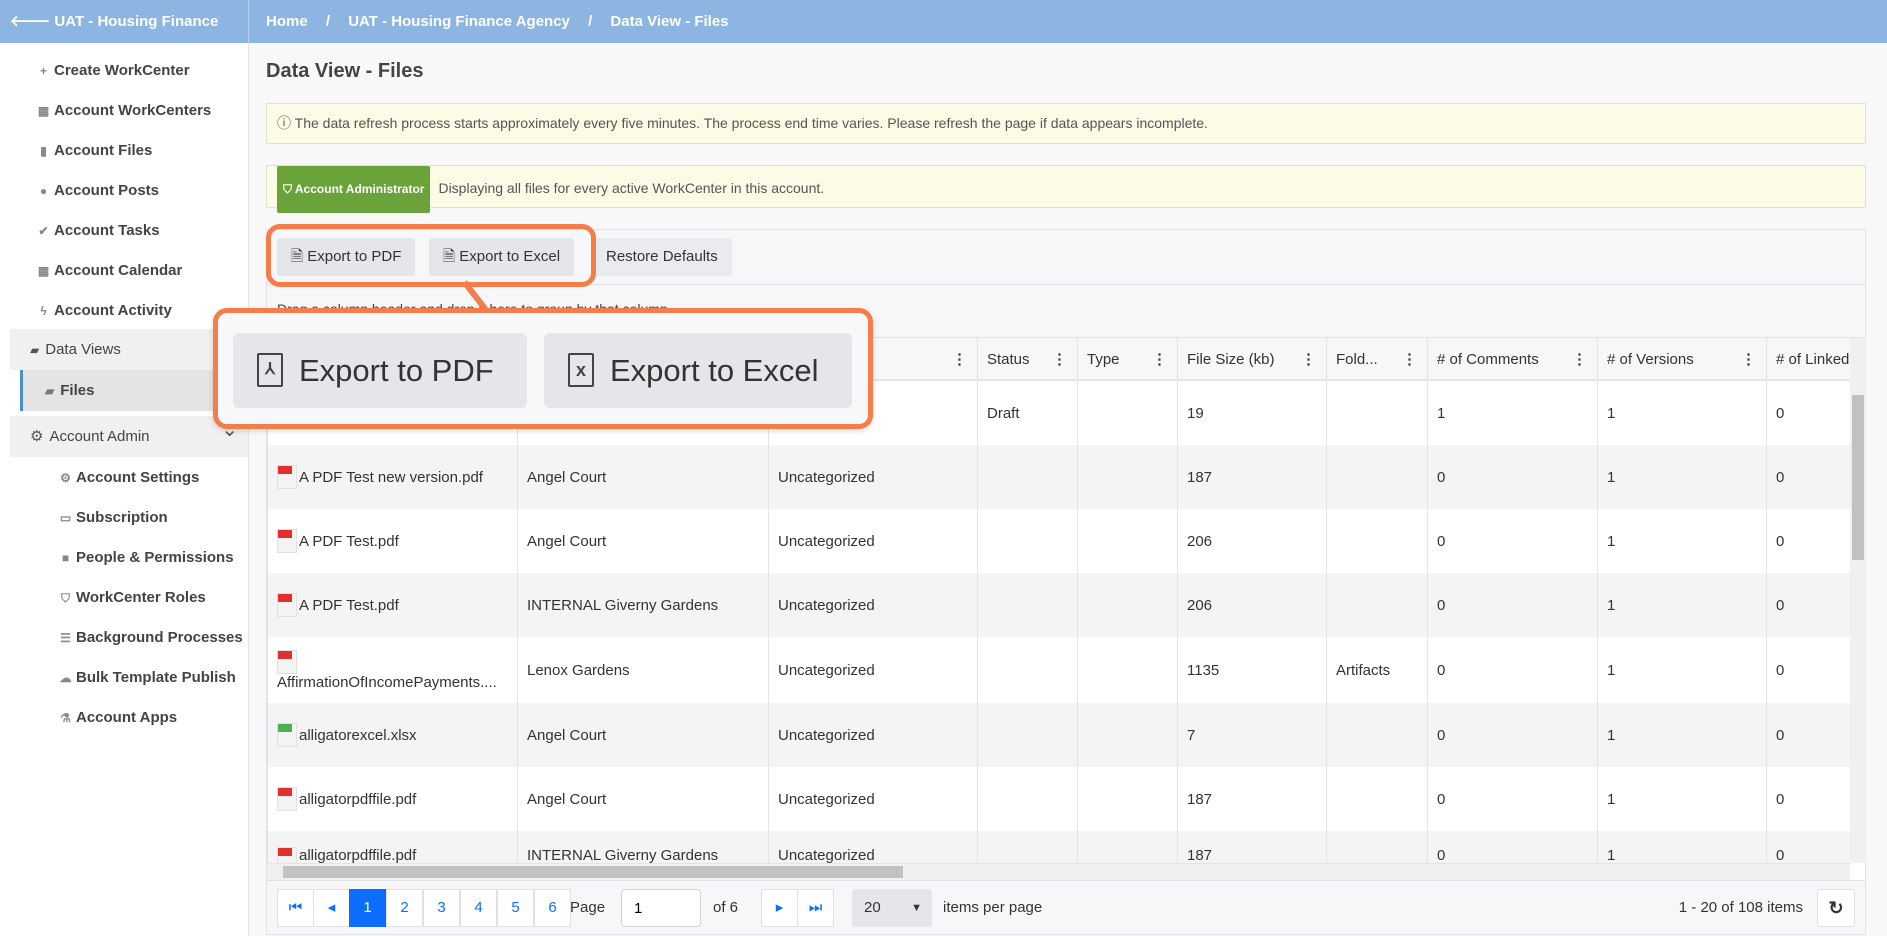 The width and height of the screenshot is (1887, 936). I want to click on sidebar-item: ▮ Account Files, so click(94, 151).